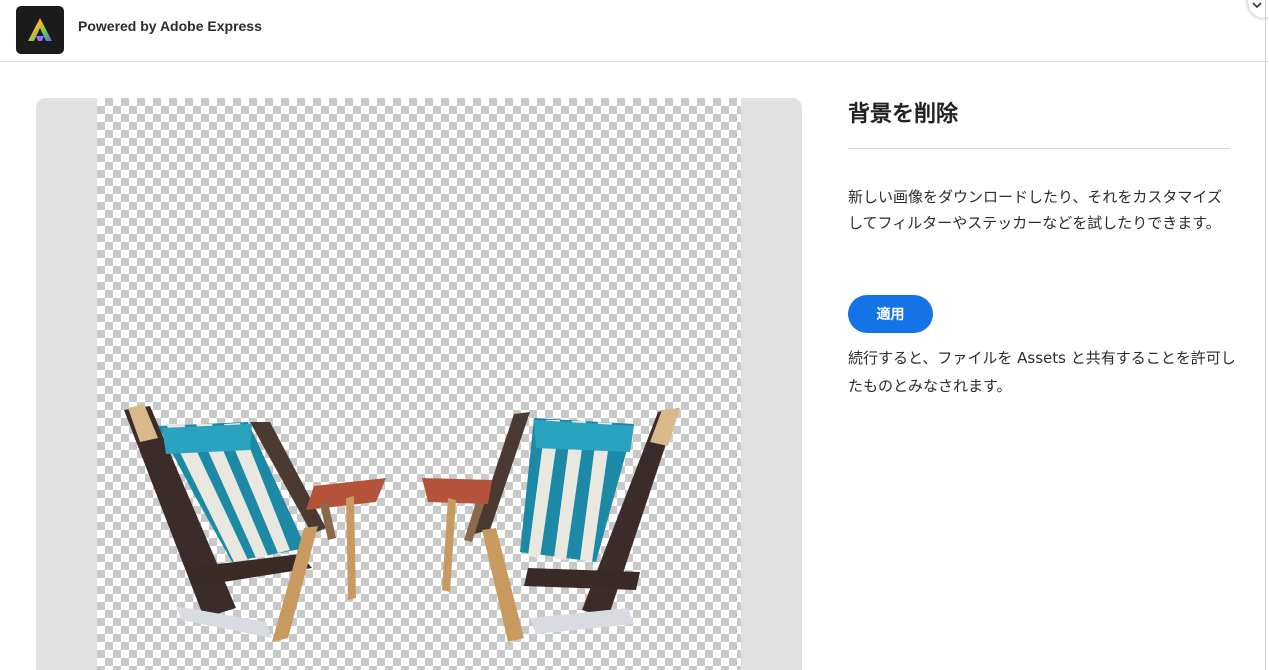  What do you see at coordinates (551, 525) in the screenshot?
I see `right-chair` at bounding box center [551, 525].